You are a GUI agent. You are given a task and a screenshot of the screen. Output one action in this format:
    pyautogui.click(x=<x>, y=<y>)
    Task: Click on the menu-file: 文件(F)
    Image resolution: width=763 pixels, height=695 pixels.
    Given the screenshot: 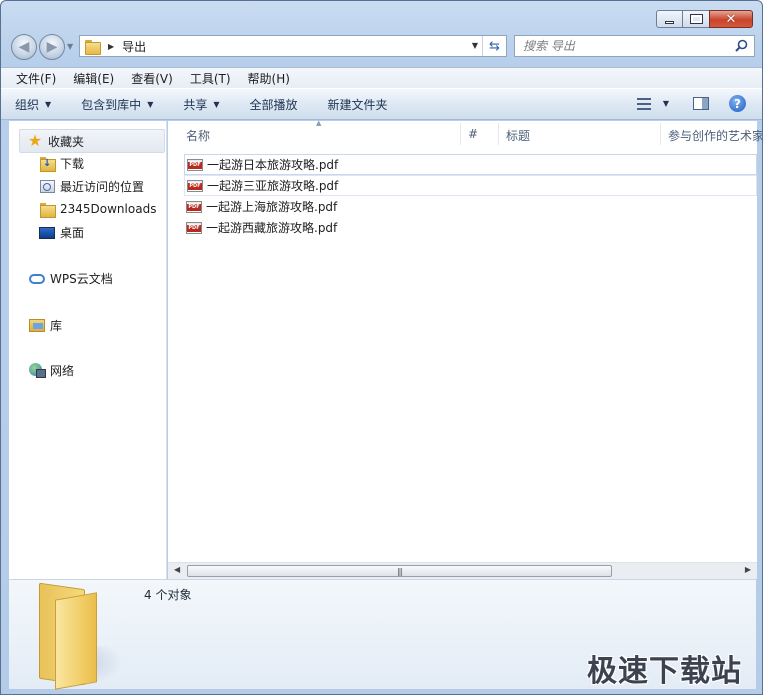 What is the action you would take?
    pyautogui.click(x=36, y=78)
    